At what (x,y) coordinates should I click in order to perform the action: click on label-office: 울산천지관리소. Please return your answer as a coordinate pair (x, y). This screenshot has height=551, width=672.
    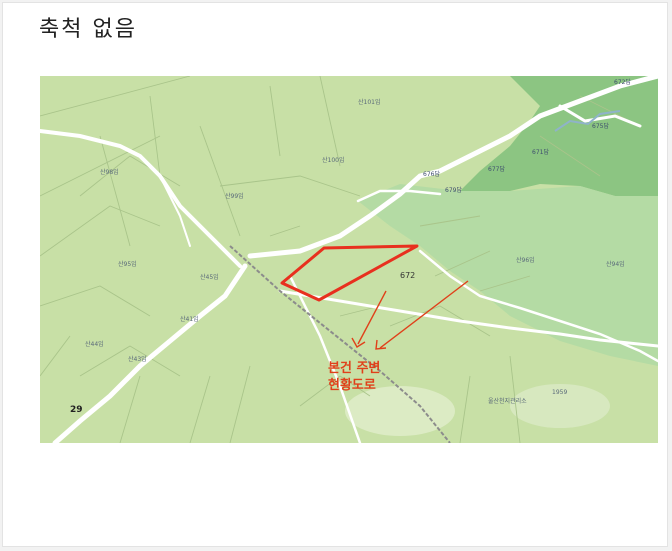
    Looking at the image, I should click on (507, 401).